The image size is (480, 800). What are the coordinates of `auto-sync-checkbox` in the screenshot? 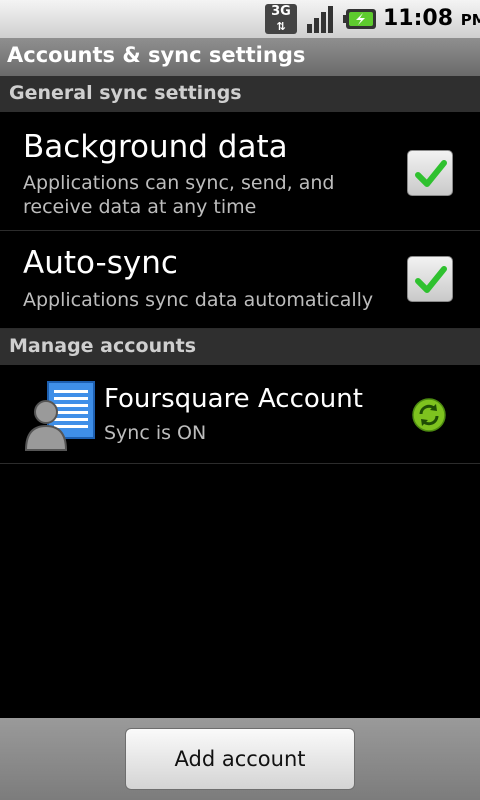 It's located at (430, 279).